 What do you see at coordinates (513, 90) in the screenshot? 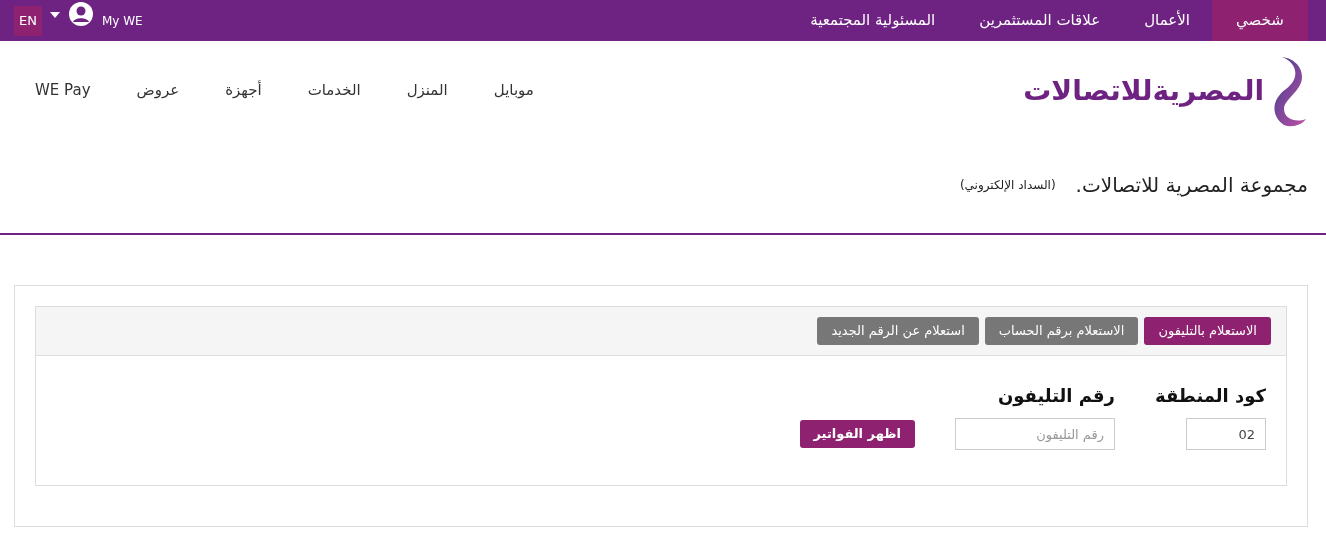
I see `nav-link: موبايل` at bounding box center [513, 90].